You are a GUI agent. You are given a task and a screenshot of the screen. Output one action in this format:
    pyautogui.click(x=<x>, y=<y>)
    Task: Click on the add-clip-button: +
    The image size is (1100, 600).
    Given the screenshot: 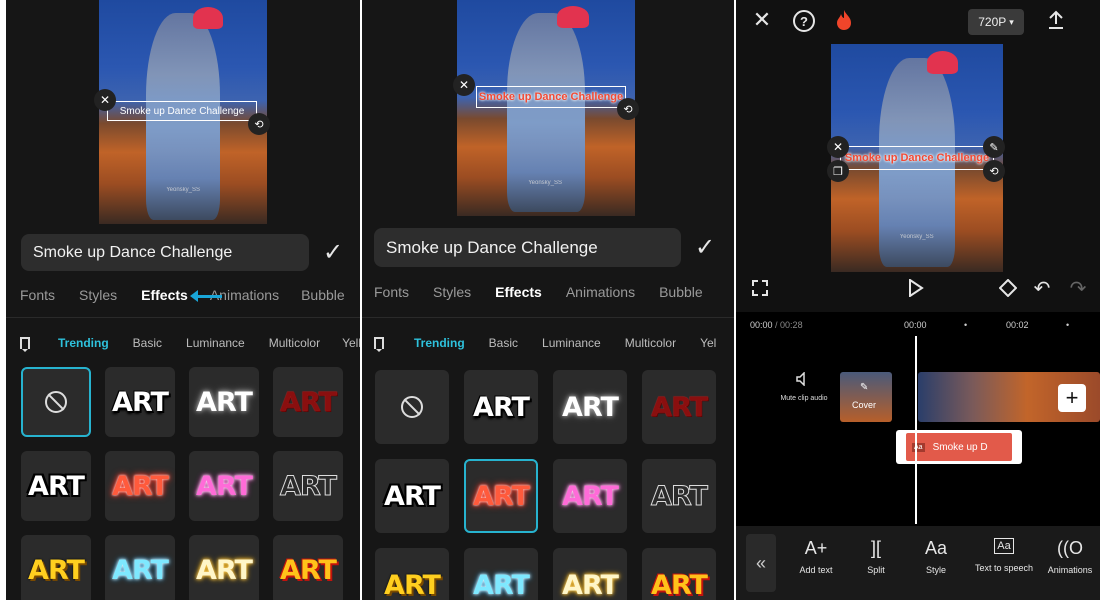 What is the action you would take?
    pyautogui.click(x=1072, y=398)
    